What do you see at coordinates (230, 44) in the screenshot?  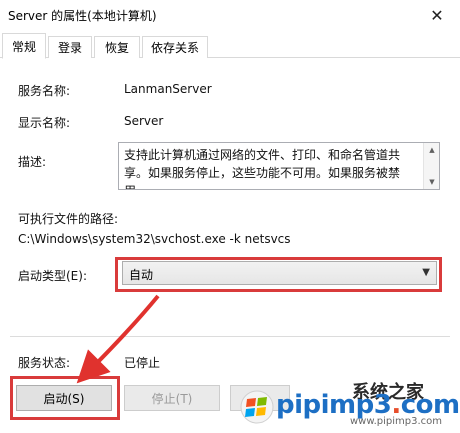 I see `tab-strip: 常规 登录 恢复 依存关系` at bounding box center [230, 44].